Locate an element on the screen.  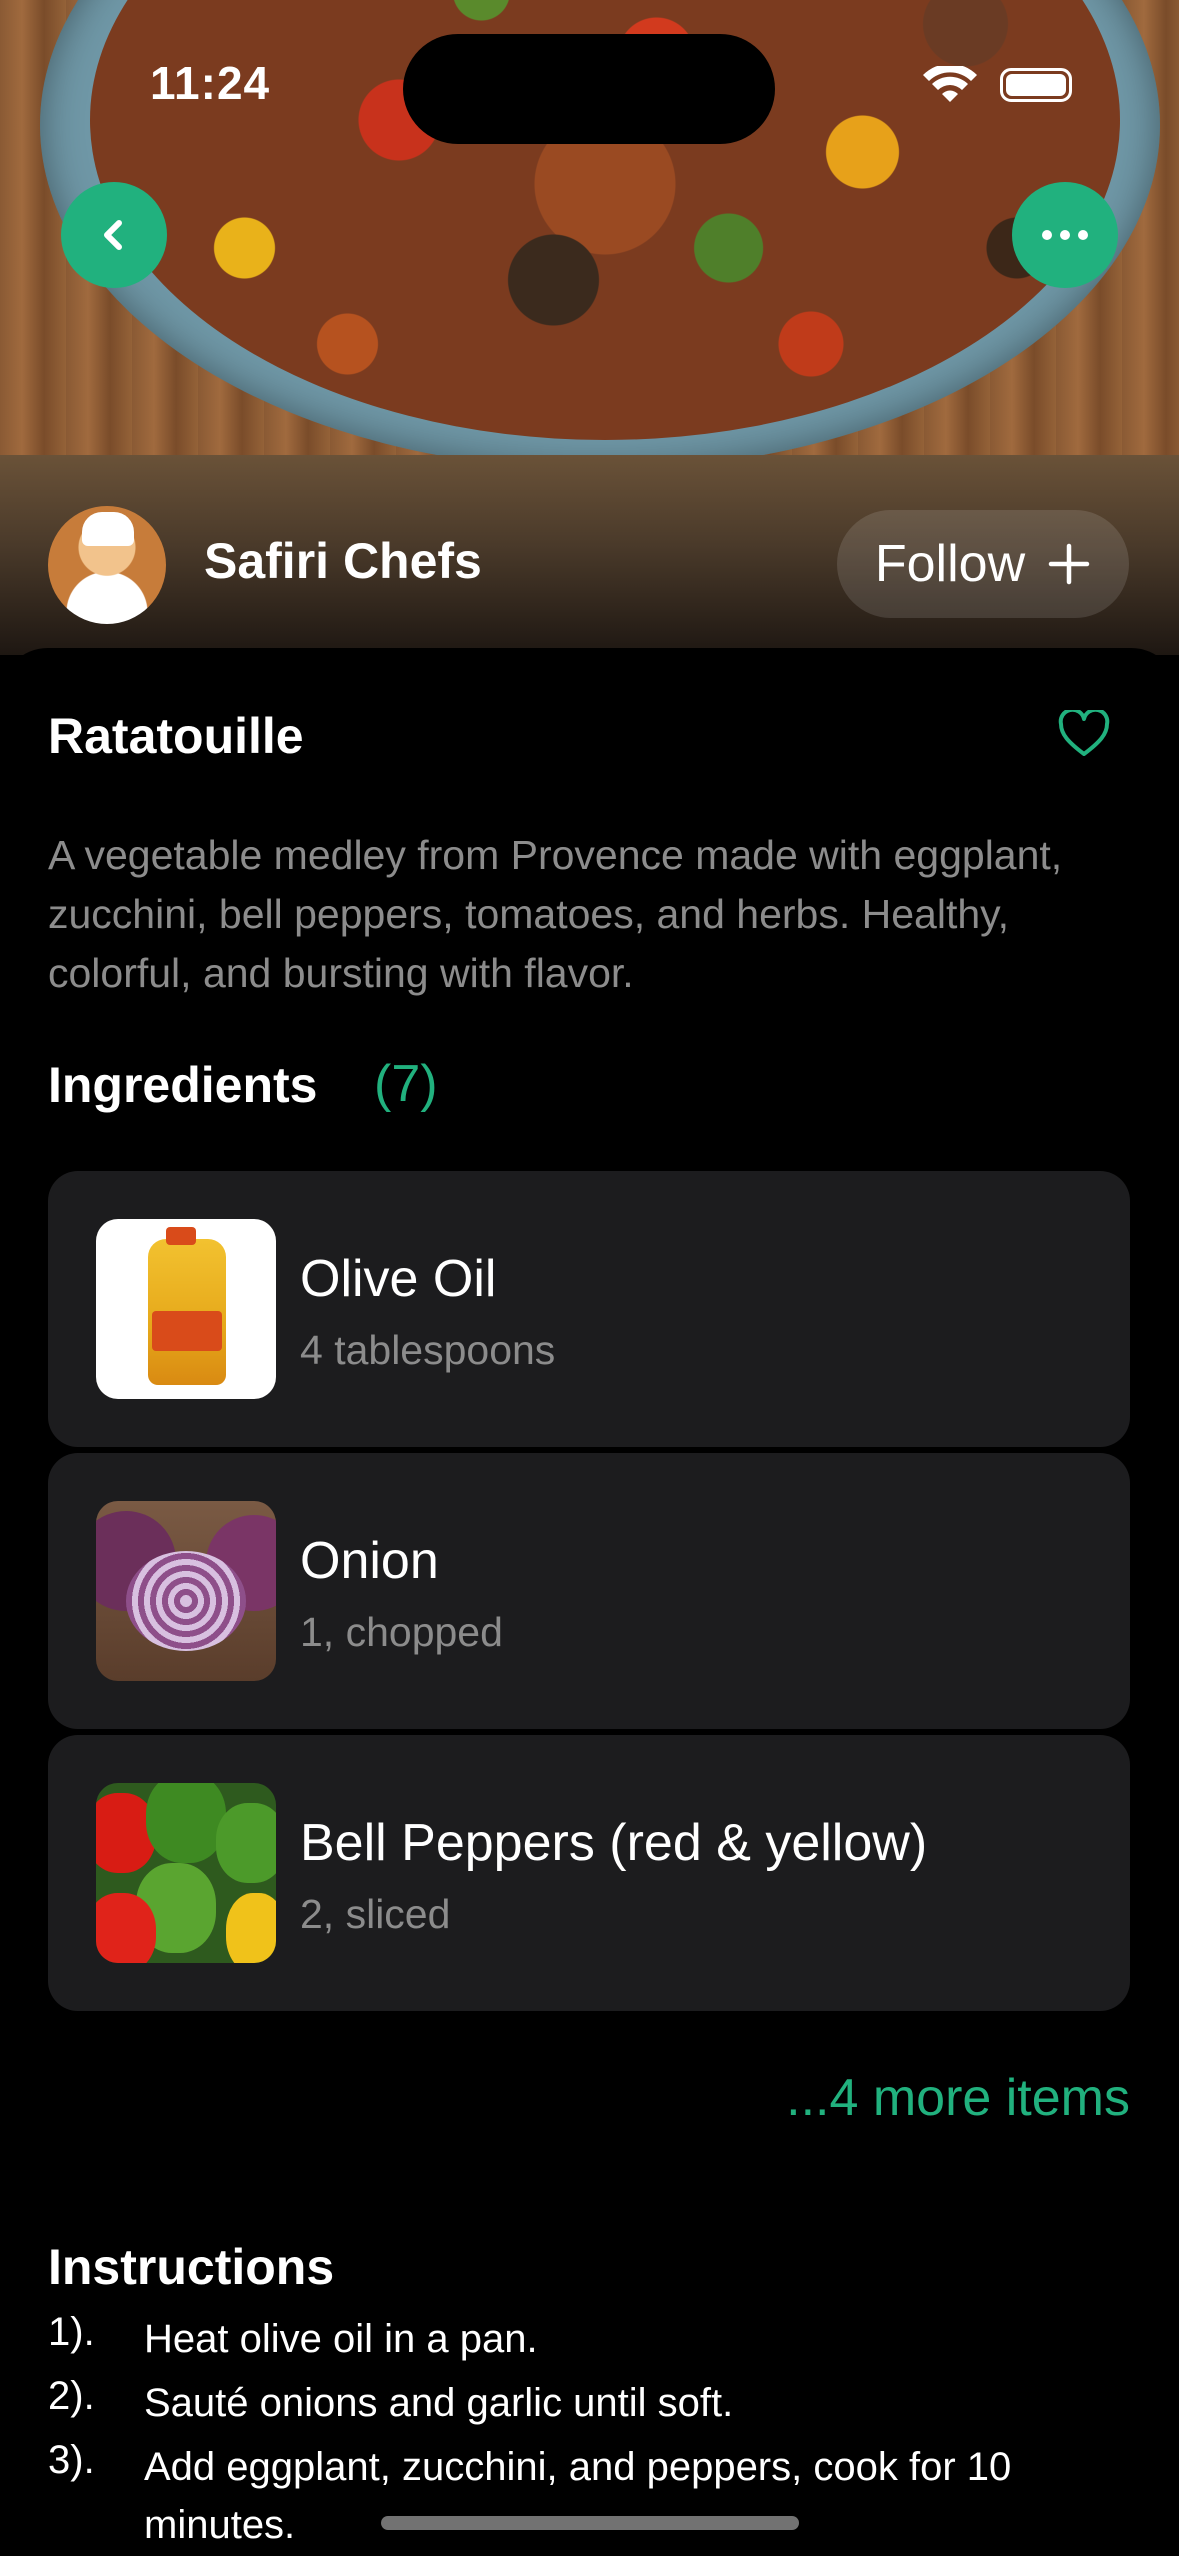
favorite-heart-icon is located at coordinates (1084, 734).